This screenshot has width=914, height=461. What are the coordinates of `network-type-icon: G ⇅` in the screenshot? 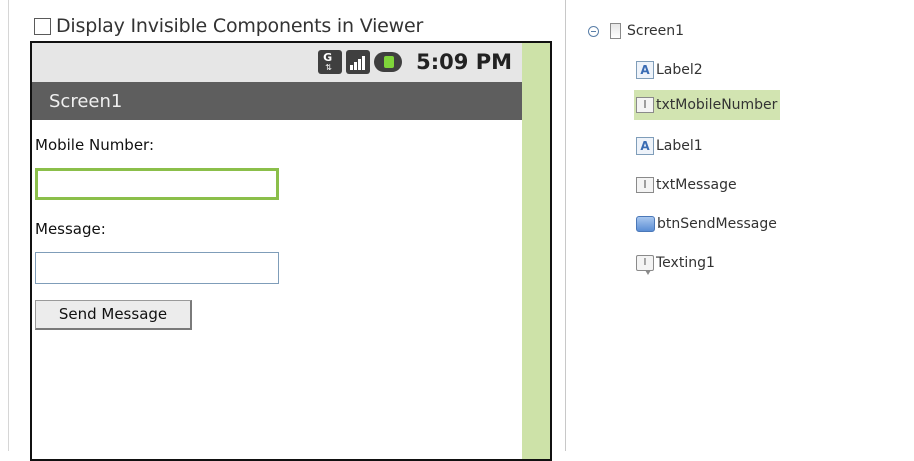 It's located at (330, 62).